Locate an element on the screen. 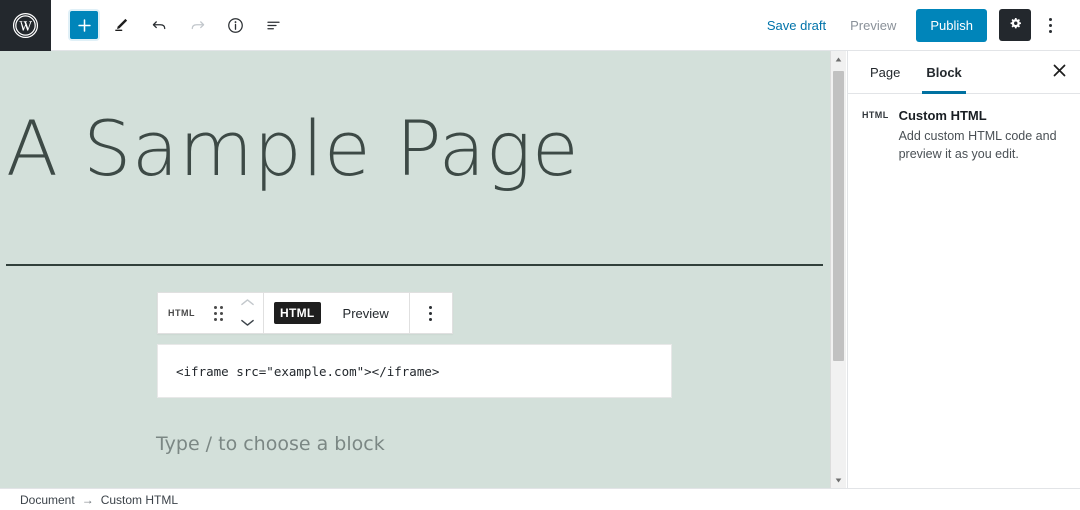 The image size is (1080, 510). info-circle-icon is located at coordinates (235, 25).